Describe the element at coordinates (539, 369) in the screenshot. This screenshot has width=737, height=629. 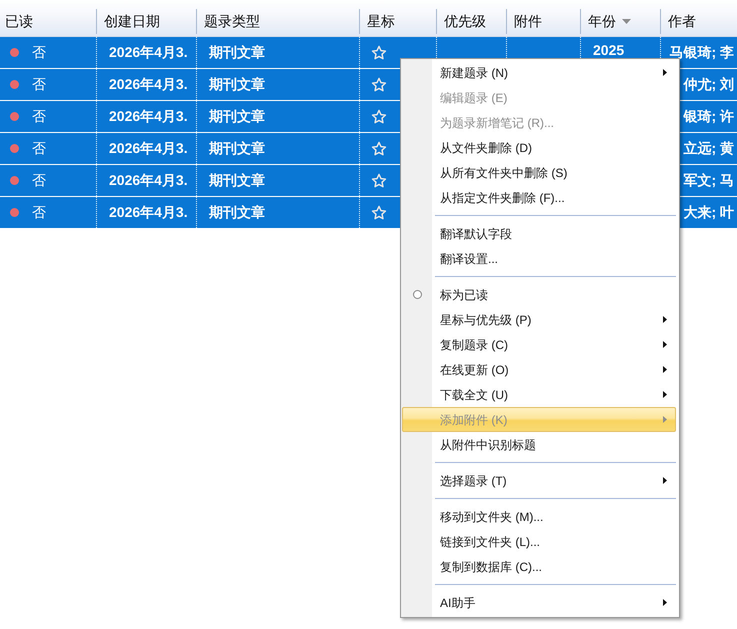
I see `menu-item: 在线更新 (O)` at that location.